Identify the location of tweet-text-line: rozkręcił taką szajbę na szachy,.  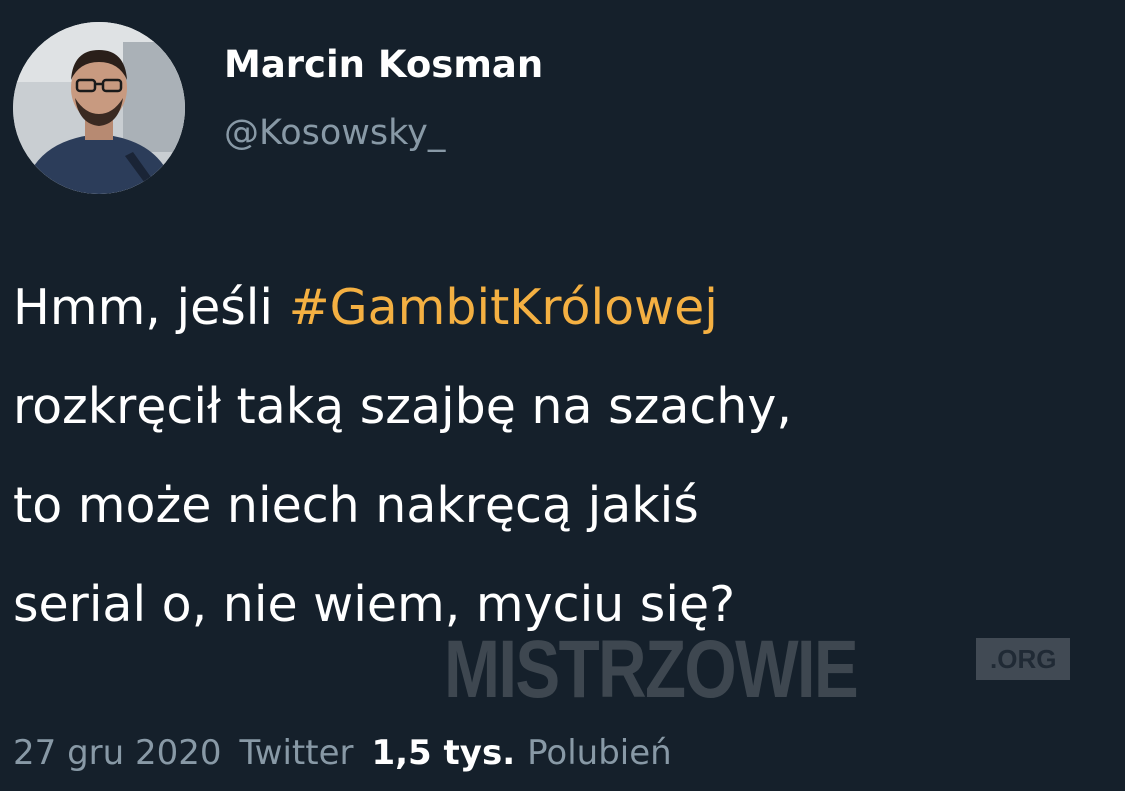
(402, 406).